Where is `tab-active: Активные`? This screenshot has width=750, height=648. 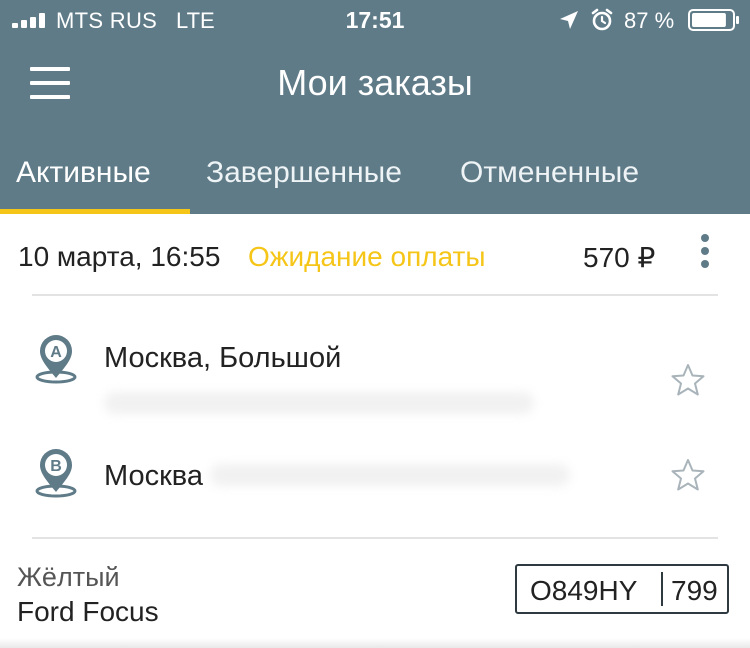 tab-active: Активные is located at coordinates (83, 173).